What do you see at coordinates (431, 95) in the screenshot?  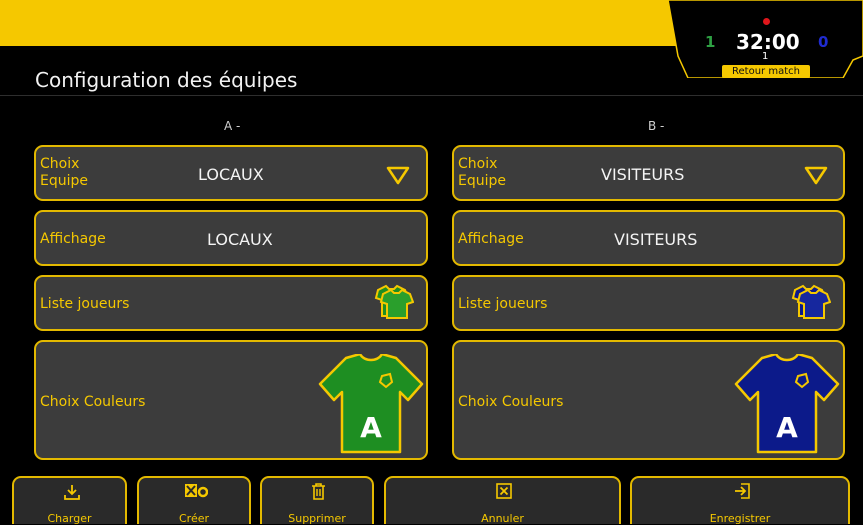 I see `title-divider` at bounding box center [431, 95].